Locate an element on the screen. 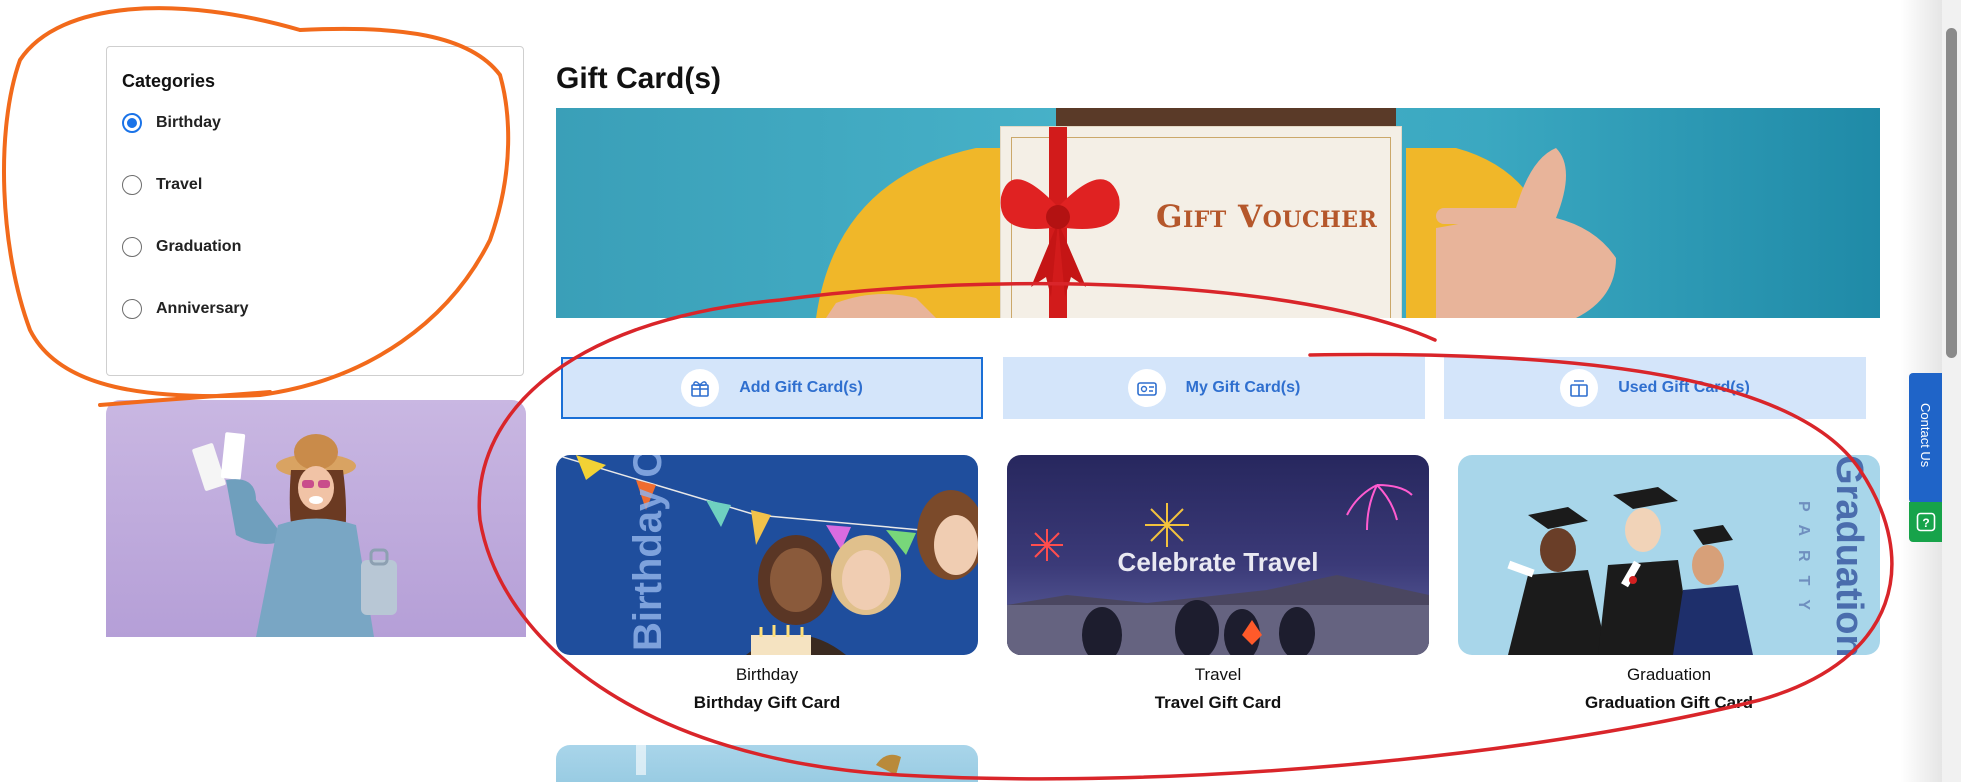 The height and width of the screenshot is (782, 1961). tab-add-gift-cards: Add Gift Card(s) is located at coordinates (772, 388).